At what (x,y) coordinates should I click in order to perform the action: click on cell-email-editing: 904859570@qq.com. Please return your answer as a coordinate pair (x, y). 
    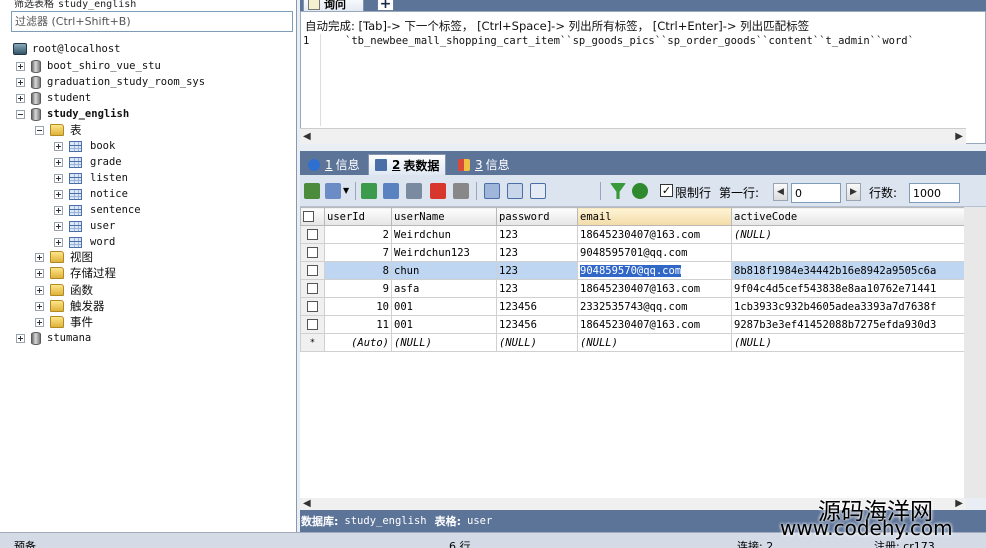
    Looking at the image, I should click on (654, 270).